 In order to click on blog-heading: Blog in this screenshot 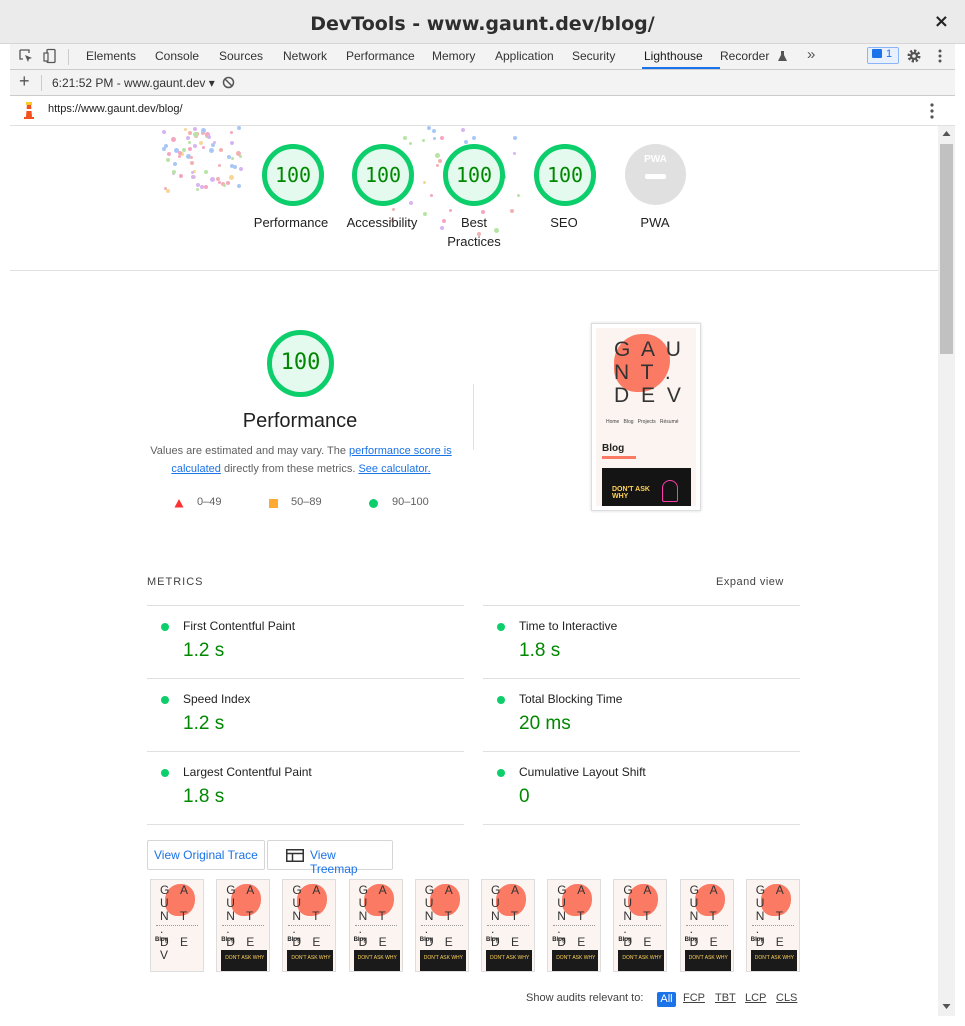, I will do `click(613, 448)`.